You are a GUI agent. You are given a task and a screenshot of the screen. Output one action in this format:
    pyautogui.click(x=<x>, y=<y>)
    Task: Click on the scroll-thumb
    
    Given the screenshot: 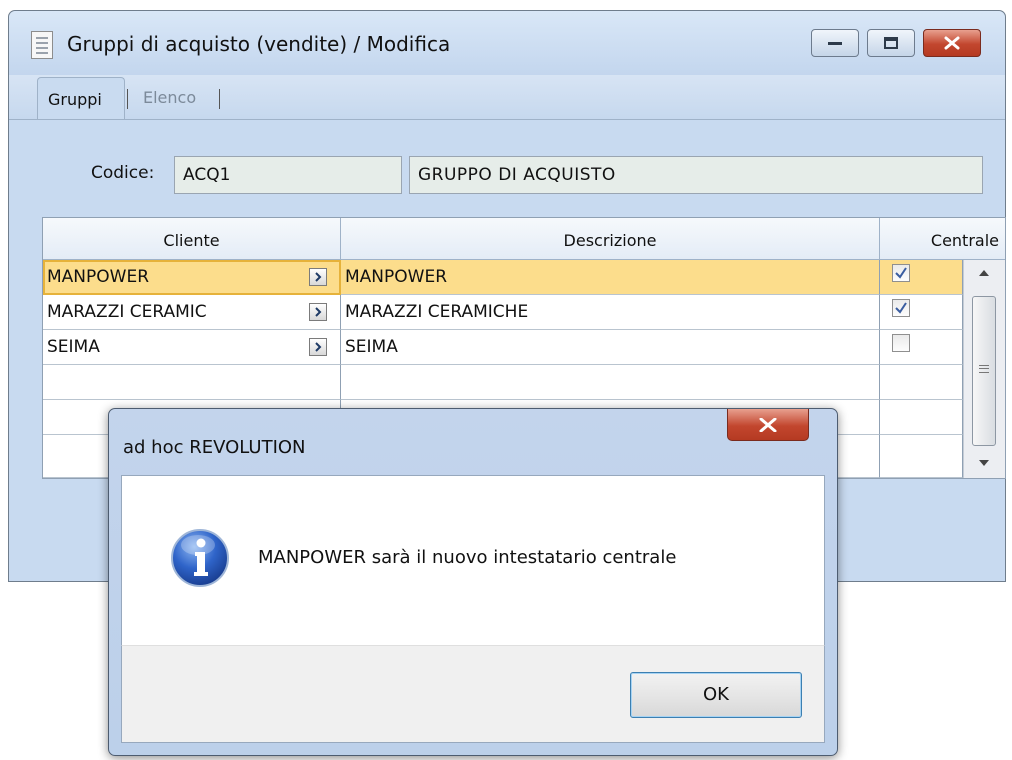 What is the action you would take?
    pyautogui.click(x=984, y=371)
    